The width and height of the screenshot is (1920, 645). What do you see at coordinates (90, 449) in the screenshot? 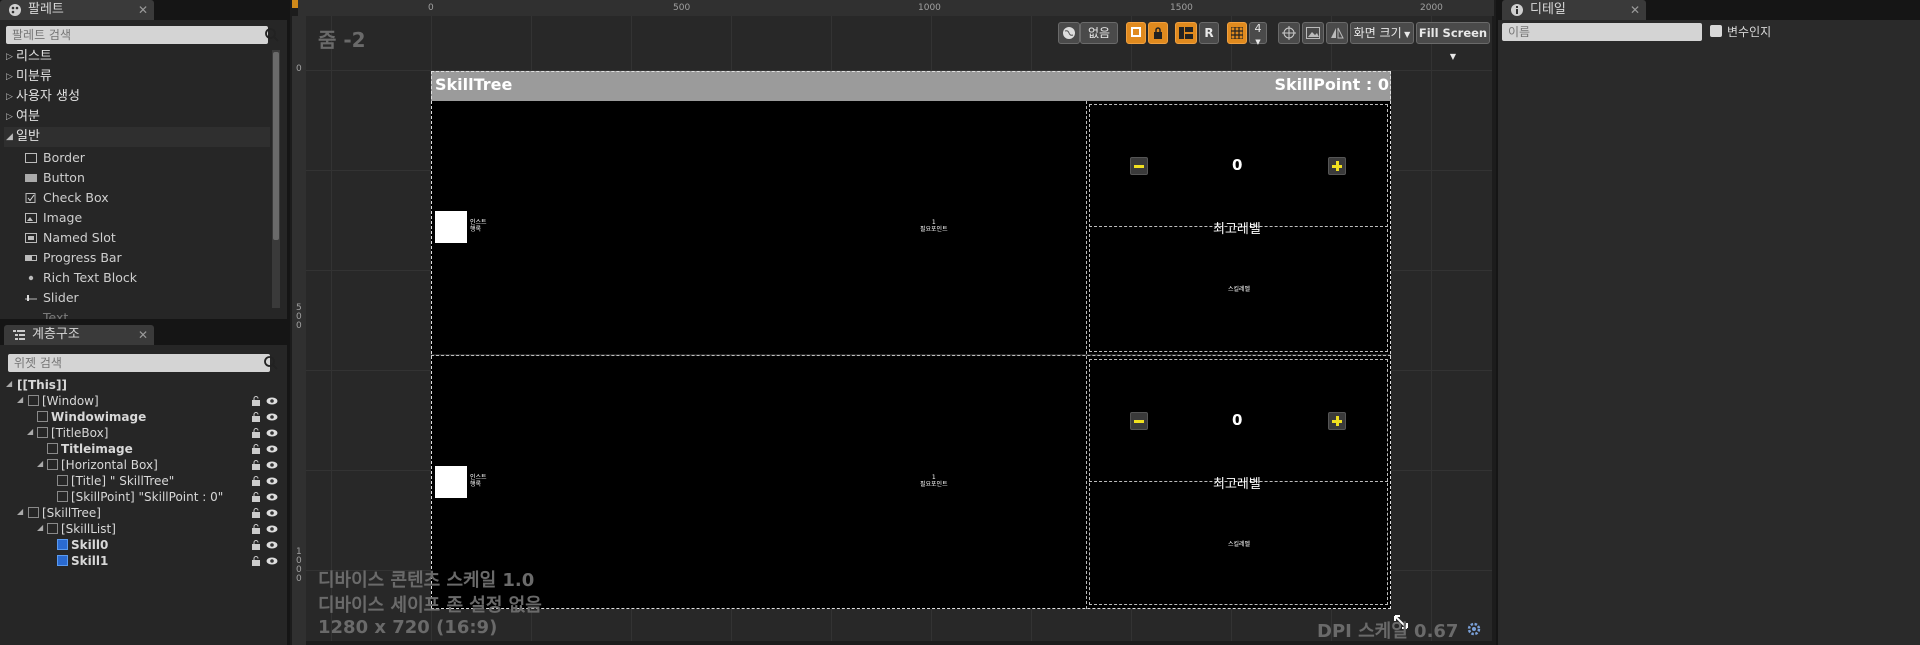
I see `tree-item-titleimage: Titleimage` at bounding box center [90, 449].